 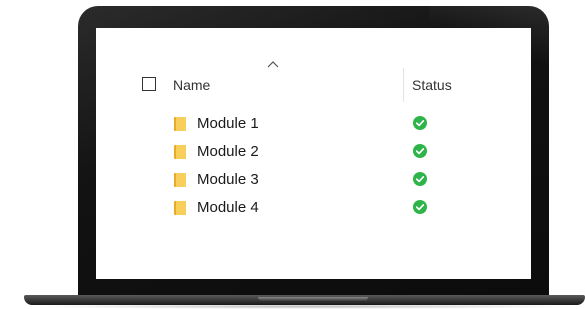 What do you see at coordinates (432, 85) in the screenshot?
I see `column-header-status: Status` at bounding box center [432, 85].